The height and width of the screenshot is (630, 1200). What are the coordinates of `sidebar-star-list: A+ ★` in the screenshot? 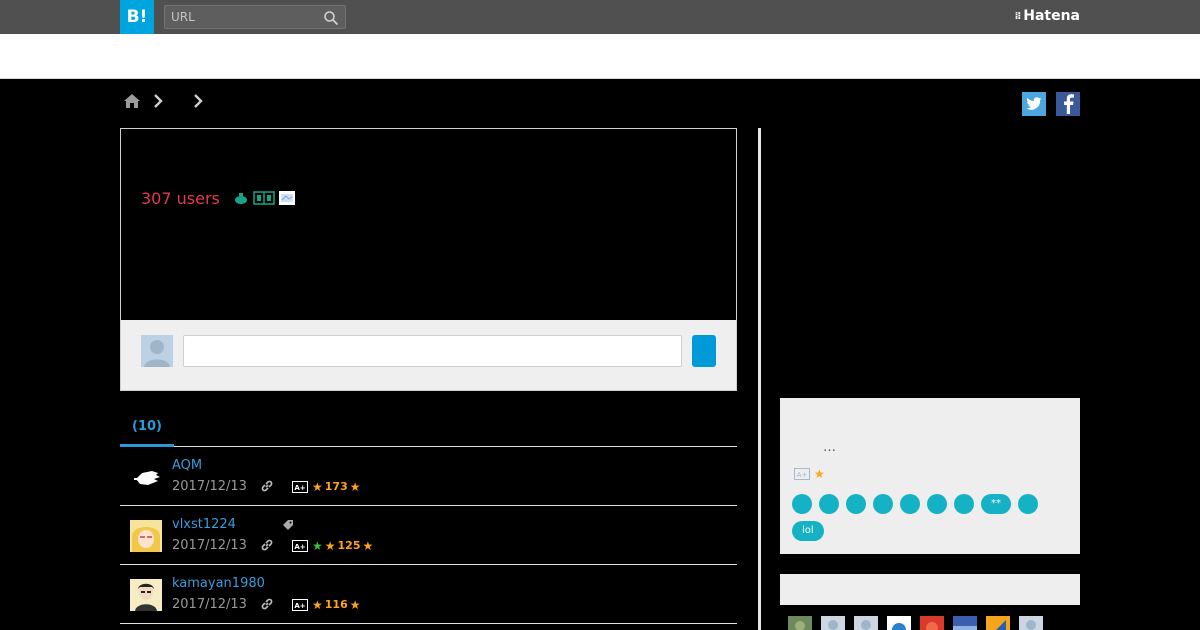 It's located at (809, 474).